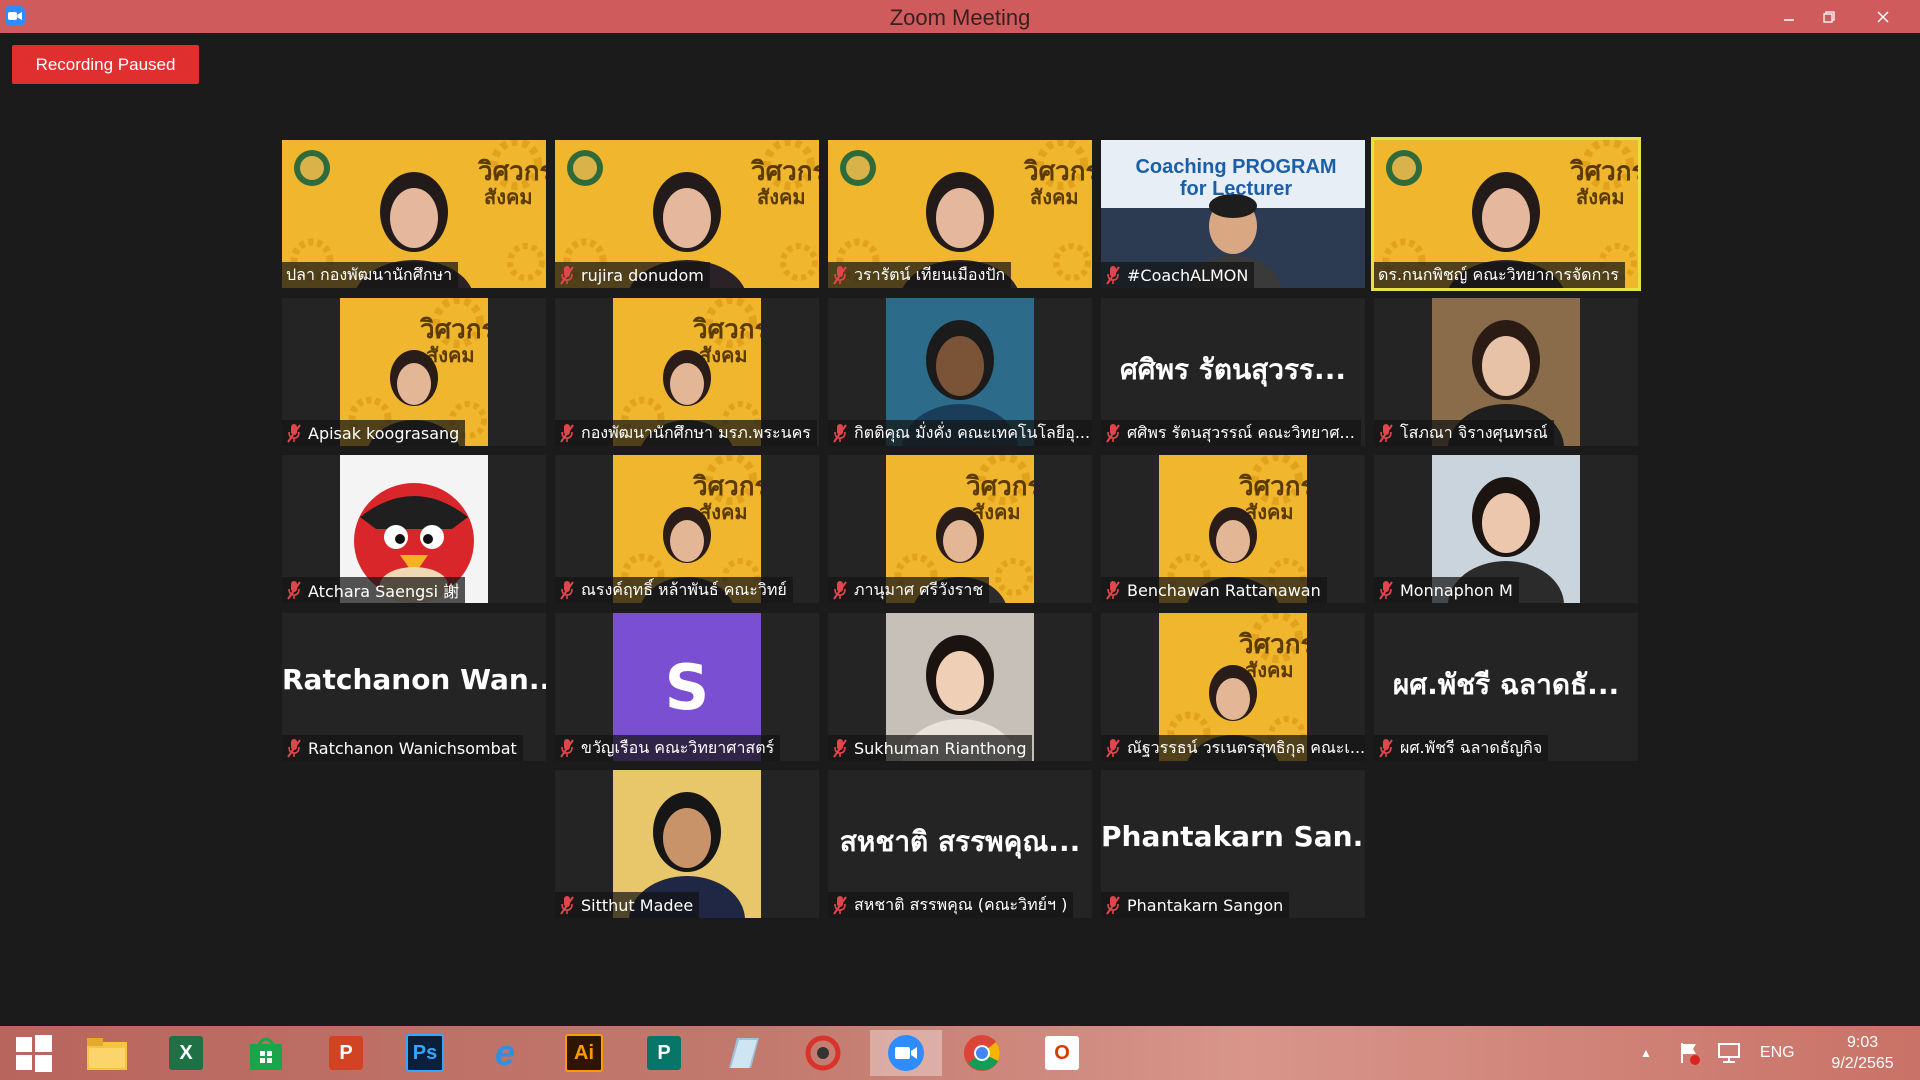 The height and width of the screenshot is (1080, 1920). I want to click on participant-tile: Monnaphon M, so click(1506, 529).